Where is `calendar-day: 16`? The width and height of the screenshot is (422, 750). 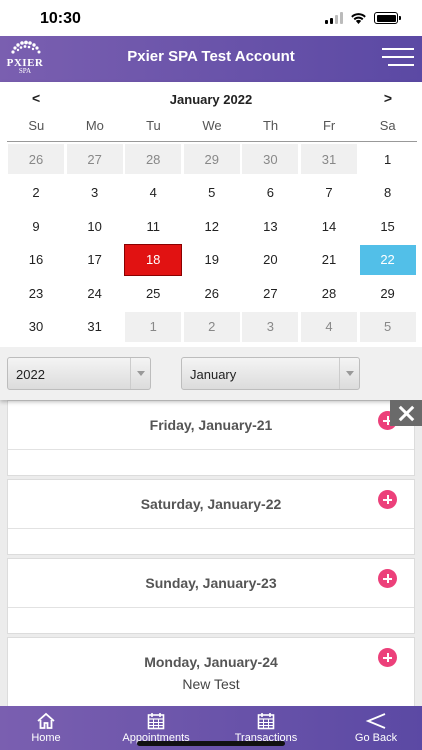 calendar-day: 16 is located at coordinates (36, 259).